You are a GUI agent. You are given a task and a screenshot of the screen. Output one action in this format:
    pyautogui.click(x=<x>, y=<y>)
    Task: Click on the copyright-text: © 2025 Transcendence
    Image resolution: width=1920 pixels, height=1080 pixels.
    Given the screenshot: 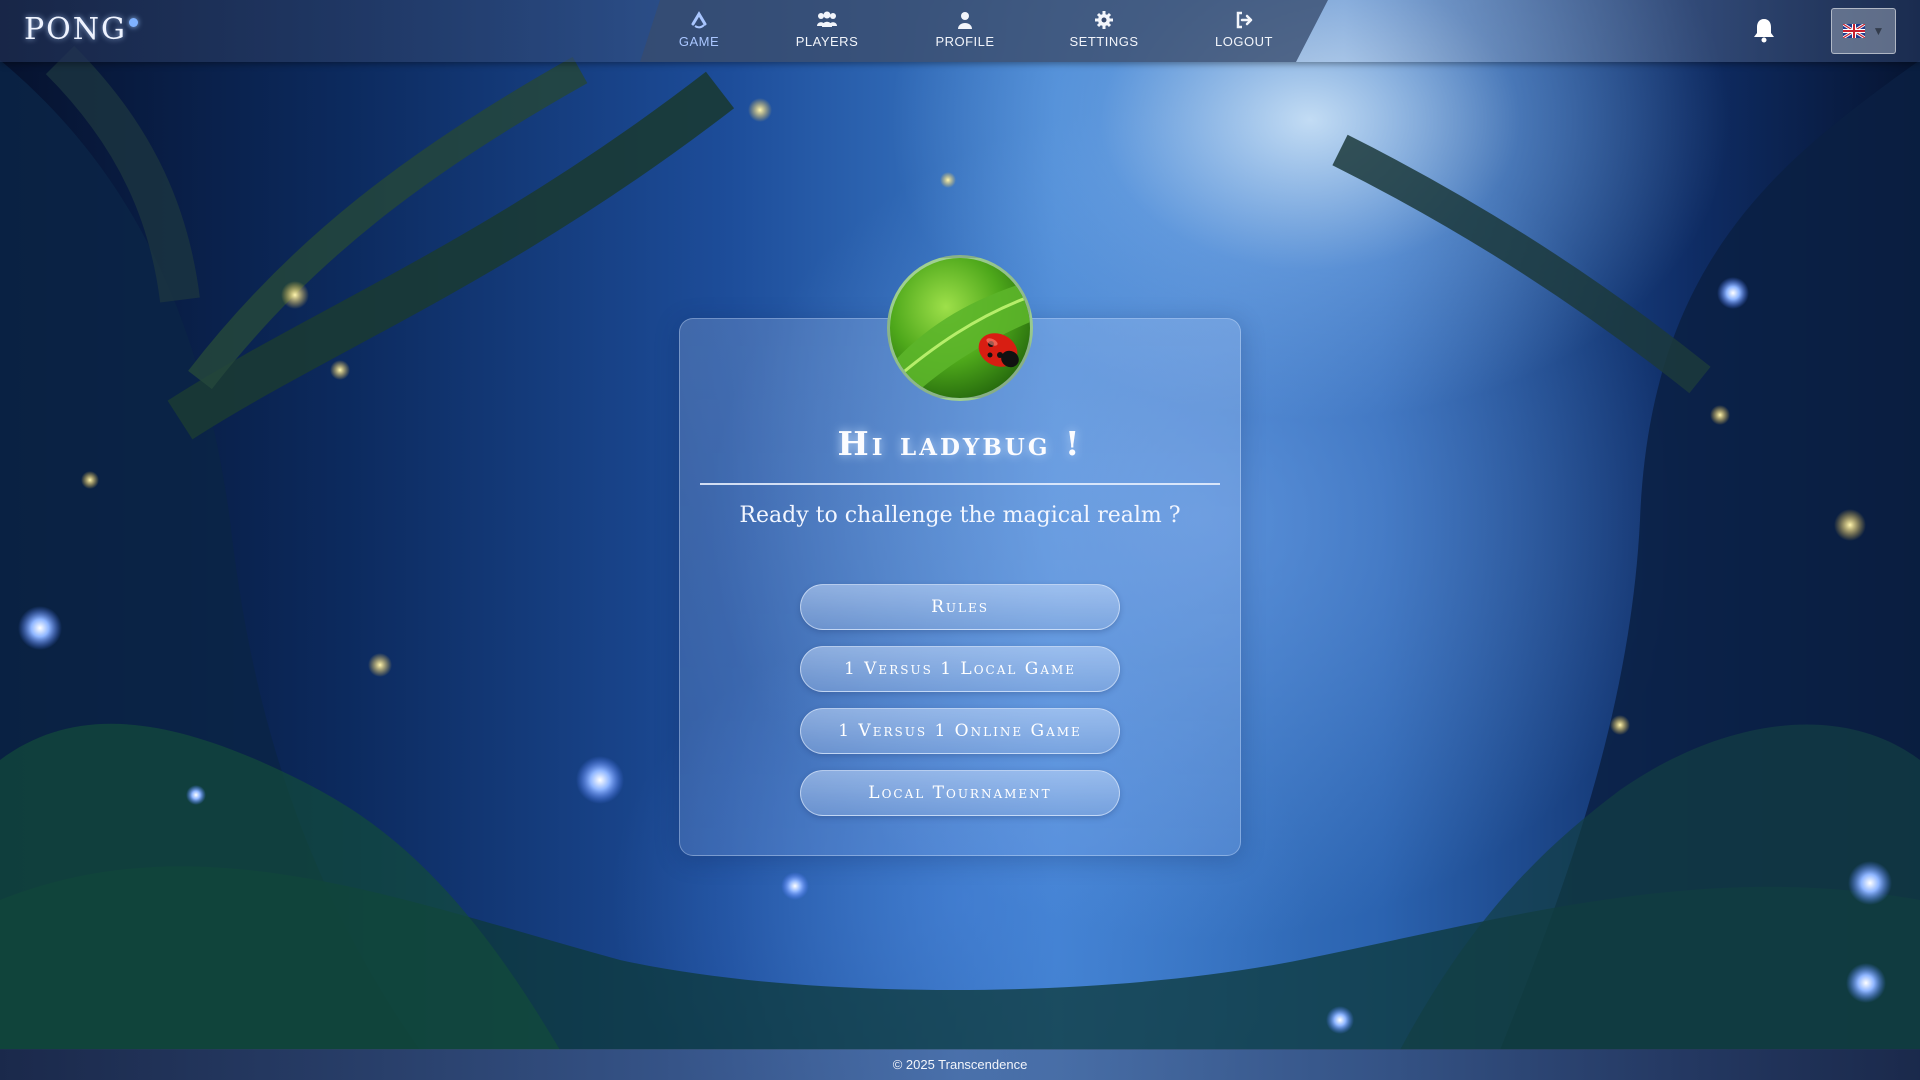 What is the action you would take?
    pyautogui.click(x=960, y=1064)
    